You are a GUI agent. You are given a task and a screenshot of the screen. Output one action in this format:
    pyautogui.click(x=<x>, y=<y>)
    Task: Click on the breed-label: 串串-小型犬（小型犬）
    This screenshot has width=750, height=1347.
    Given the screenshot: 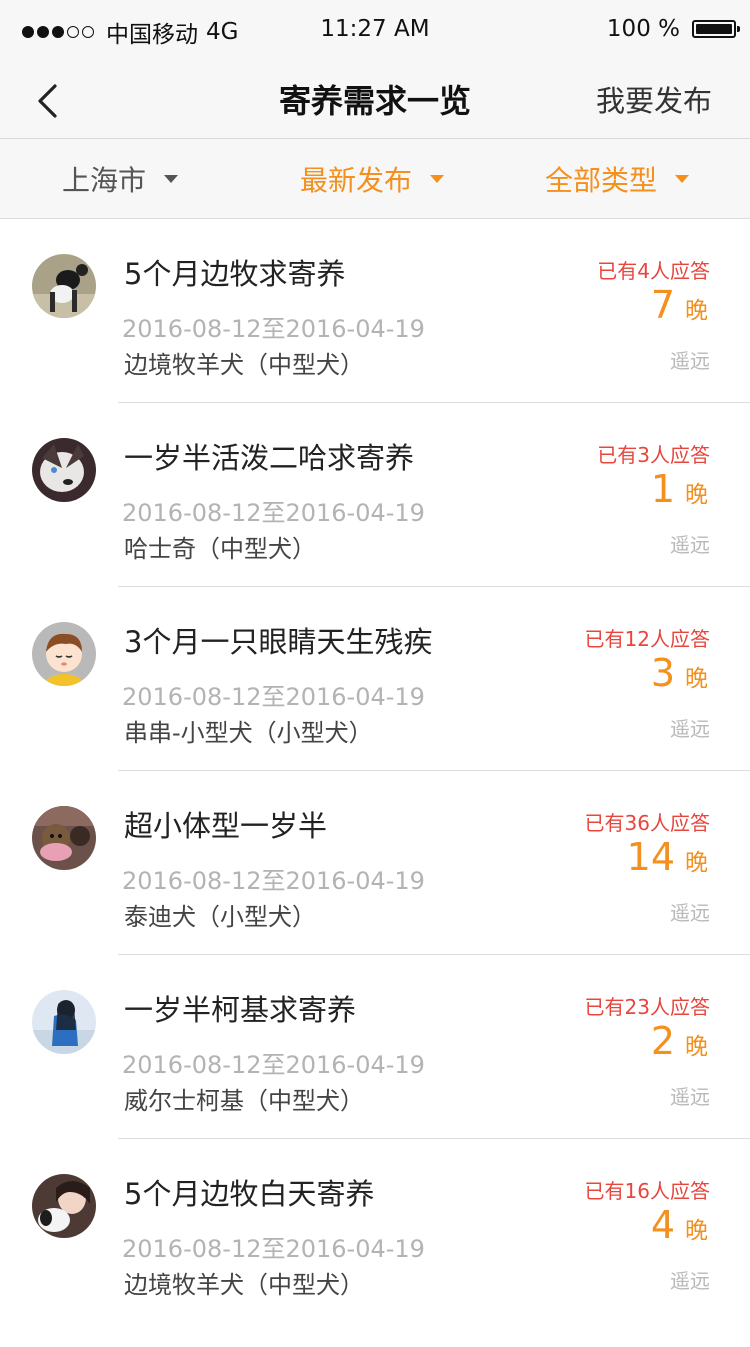 What is the action you would take?
    pyautogui.click(x=248, y=733)
    